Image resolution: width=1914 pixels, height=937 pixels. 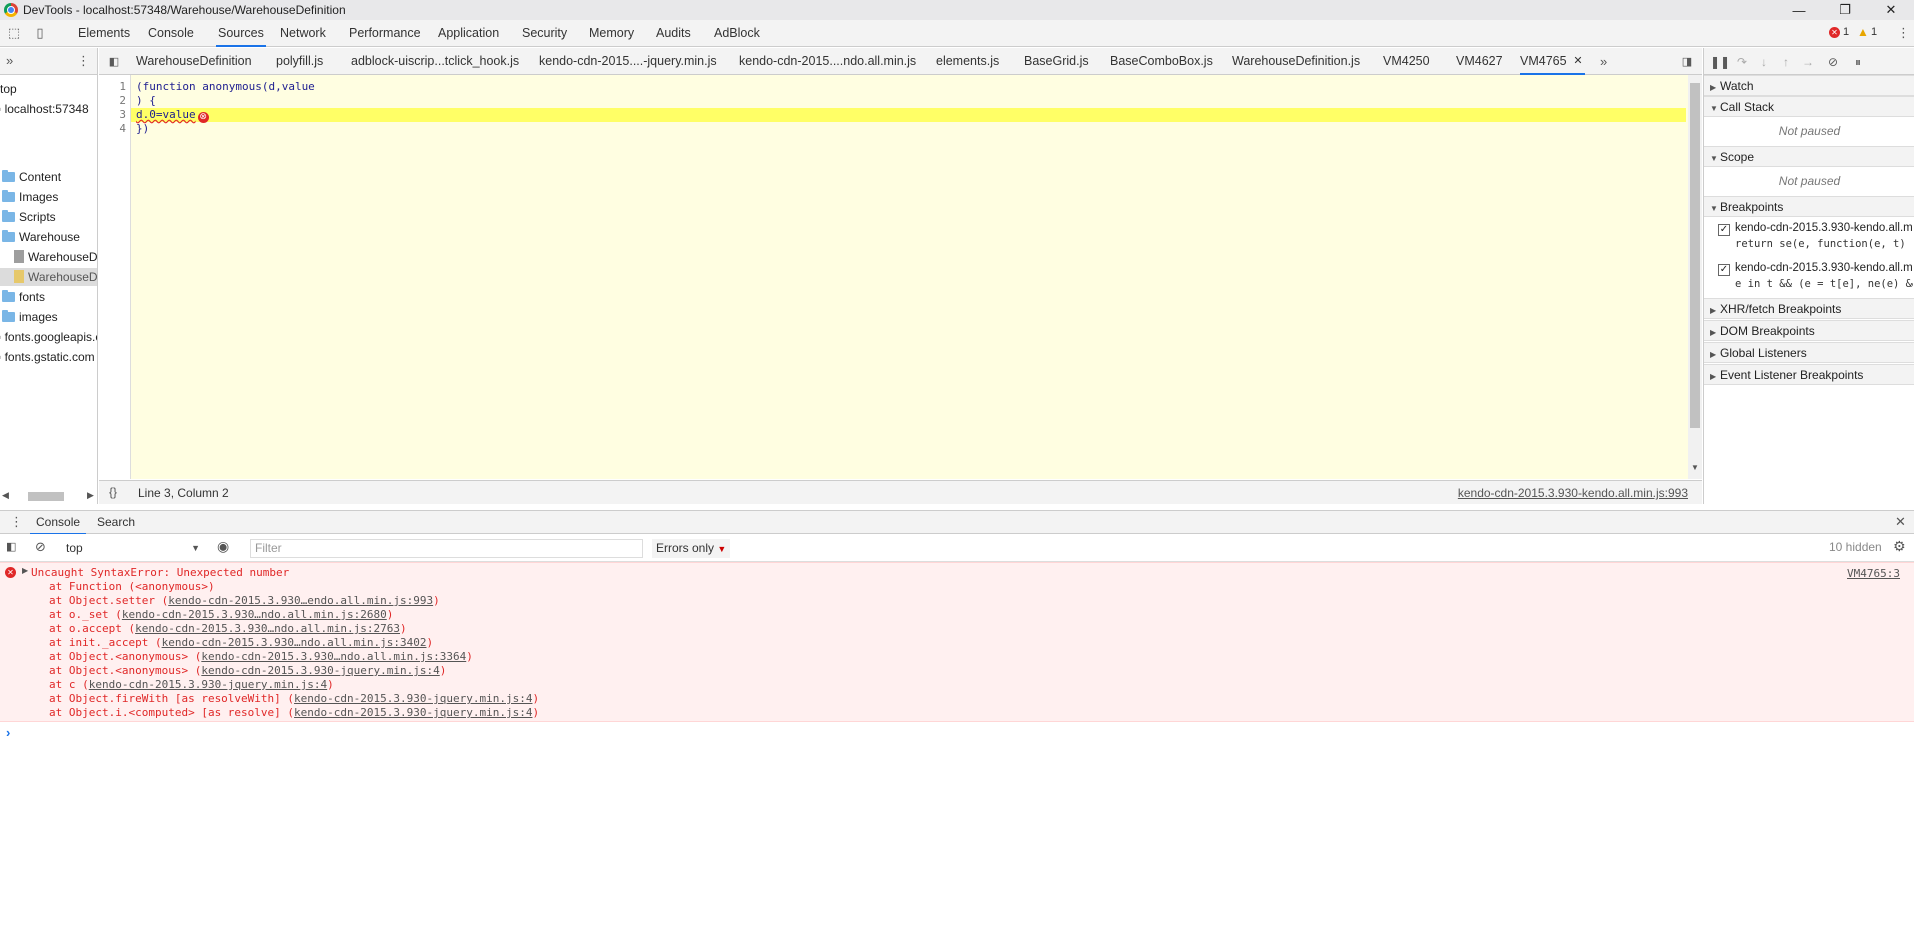 I want to click on scroll-left-icon: ◀, so click(x=5, y=495).